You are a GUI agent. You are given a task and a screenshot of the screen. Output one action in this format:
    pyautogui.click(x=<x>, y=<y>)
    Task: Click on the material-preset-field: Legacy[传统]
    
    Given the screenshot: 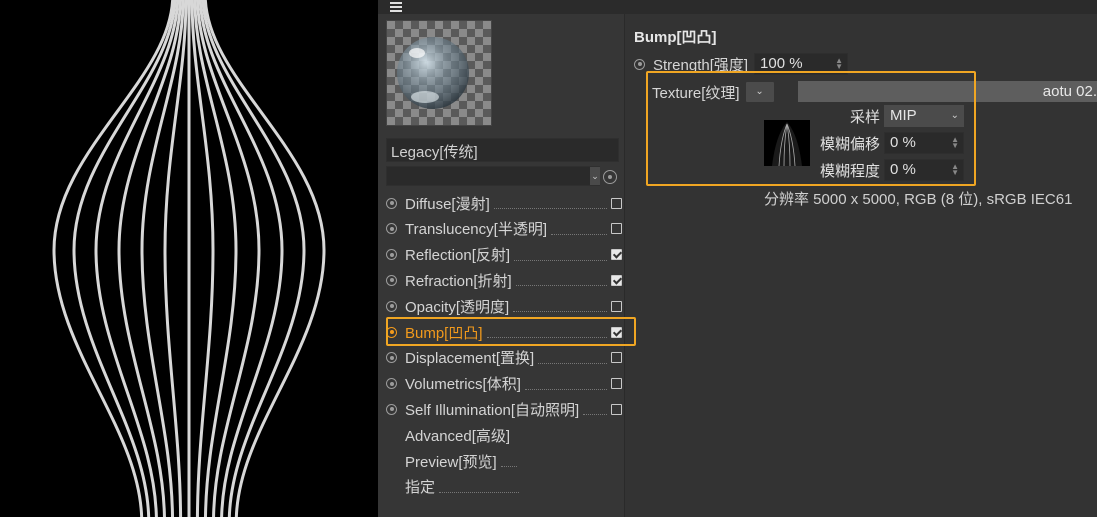 What is the action you would take?
    pyautogui.click(x=502, y=150)
    